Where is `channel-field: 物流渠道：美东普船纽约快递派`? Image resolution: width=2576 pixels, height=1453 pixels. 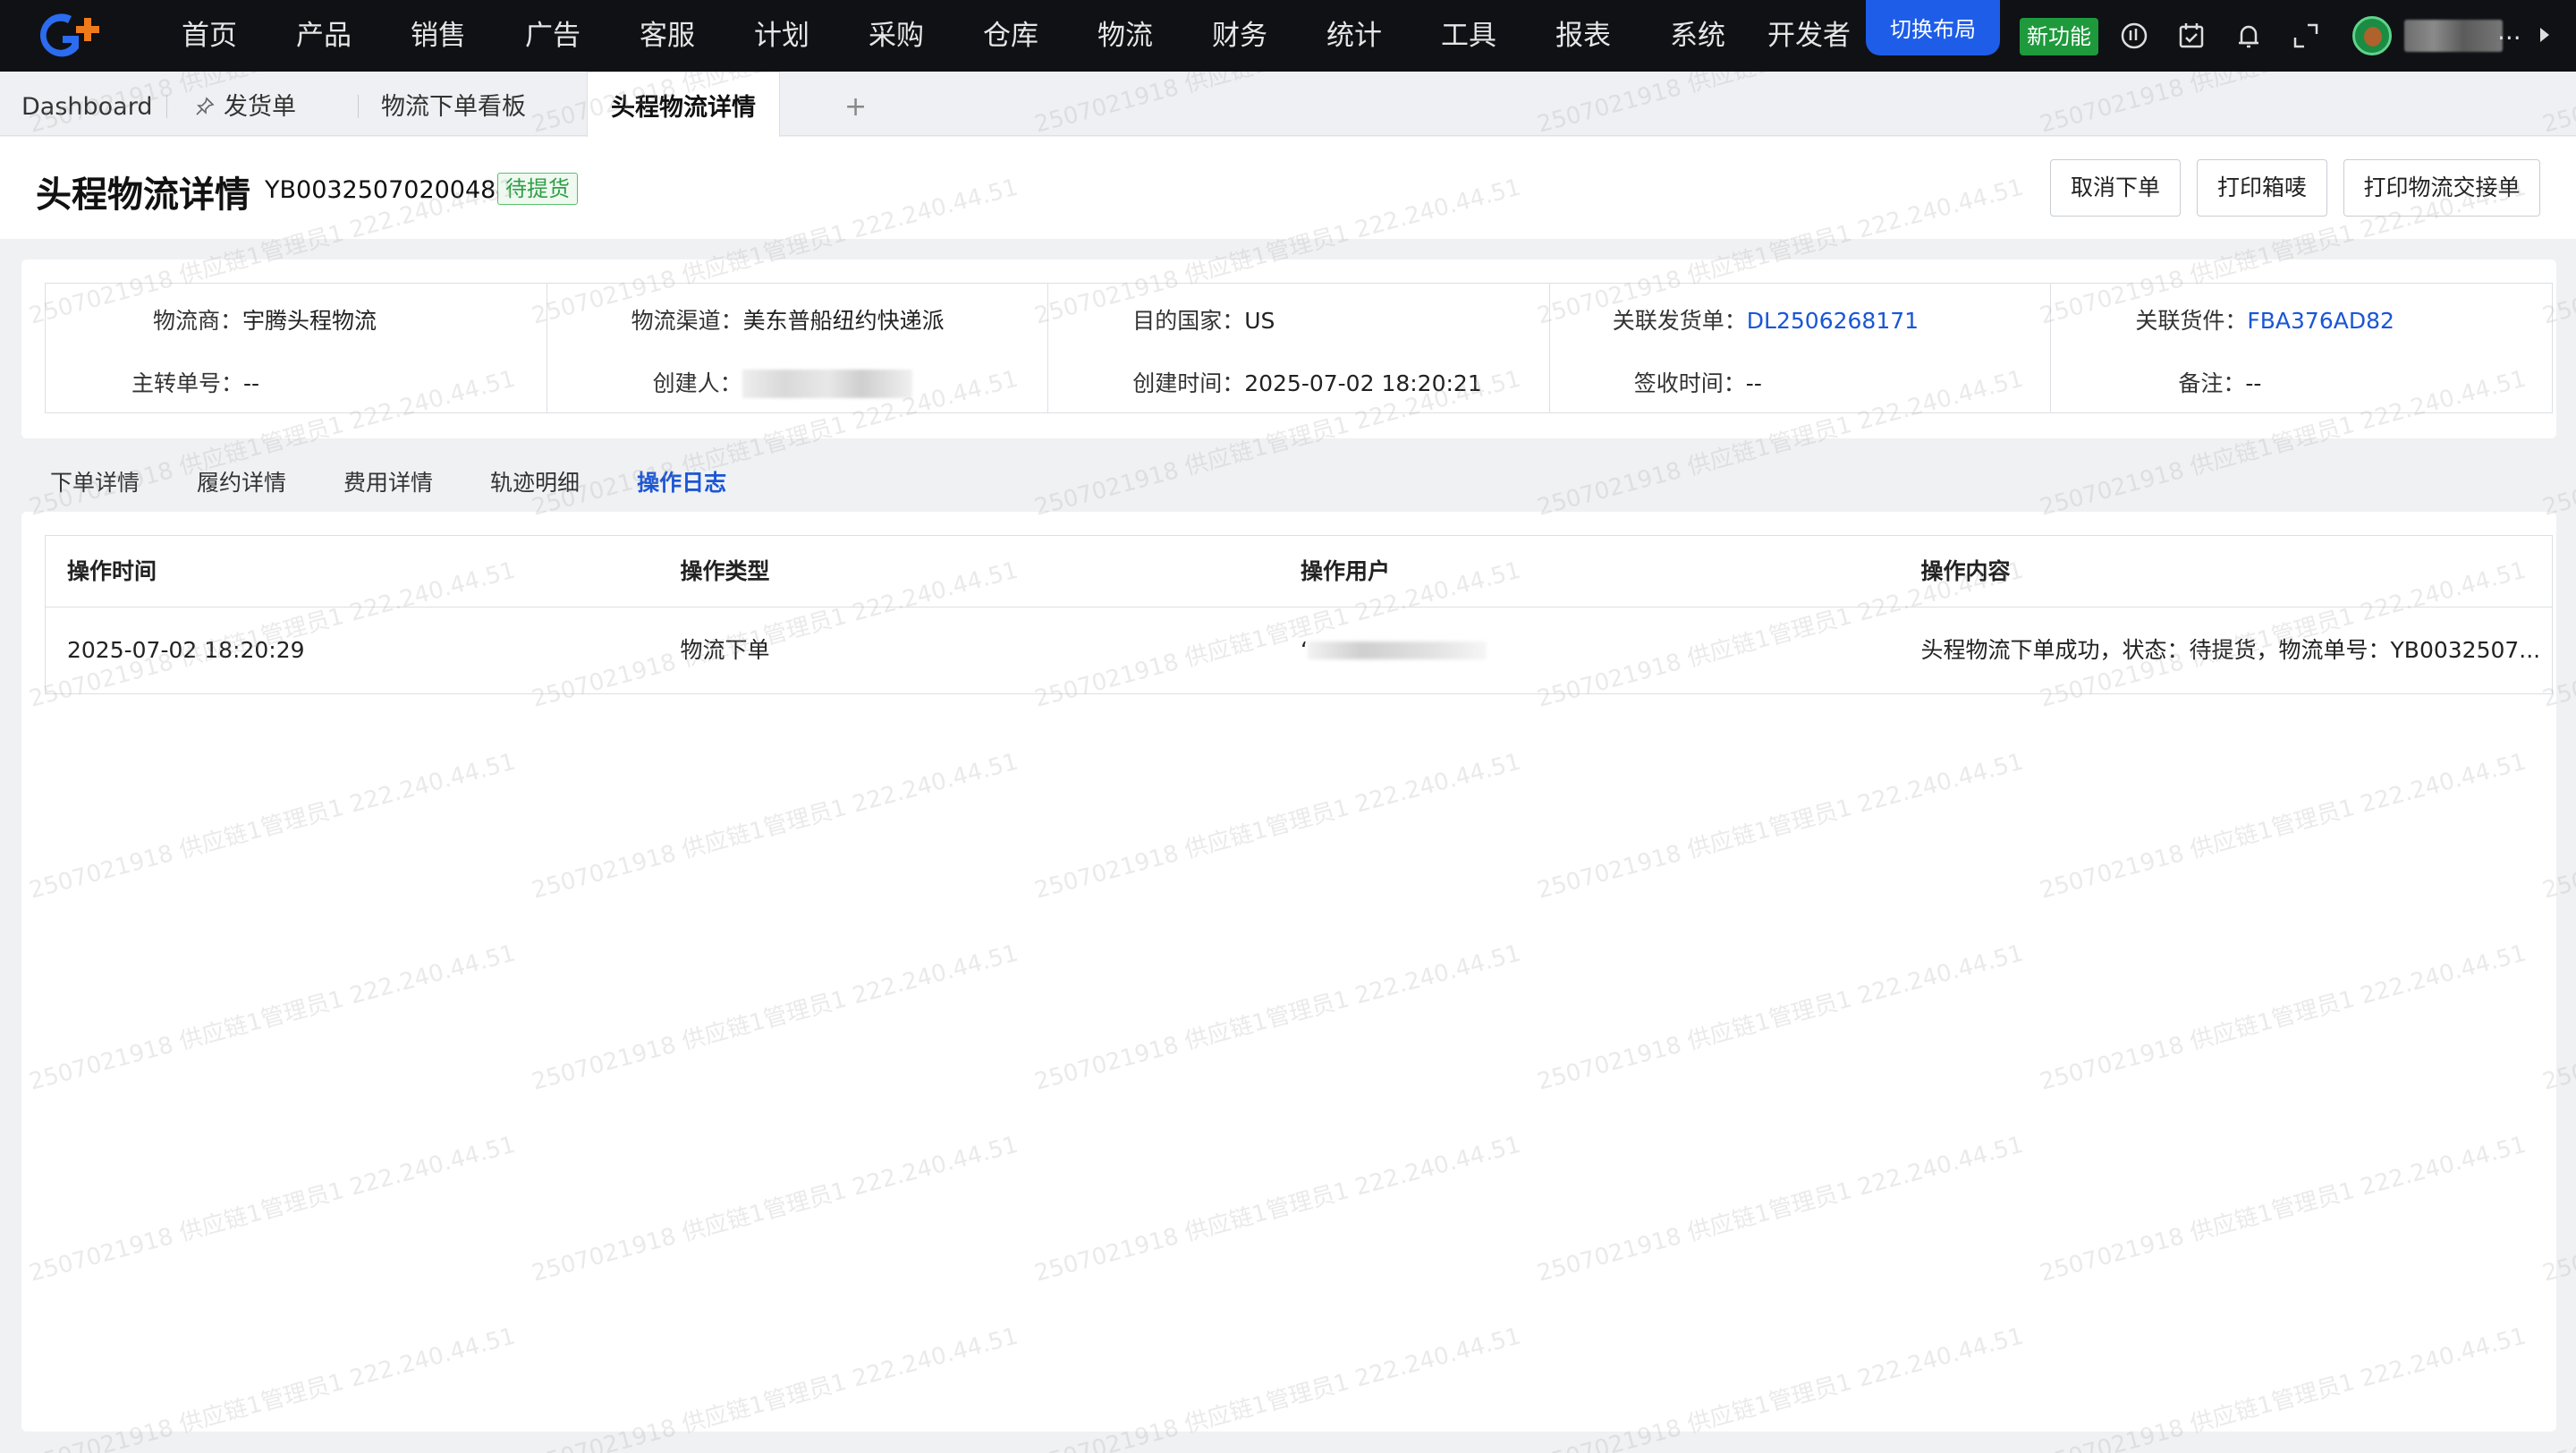
channel-field: 物流渠道：美东普船纽约快递派 is located at coordinates (788, 319).